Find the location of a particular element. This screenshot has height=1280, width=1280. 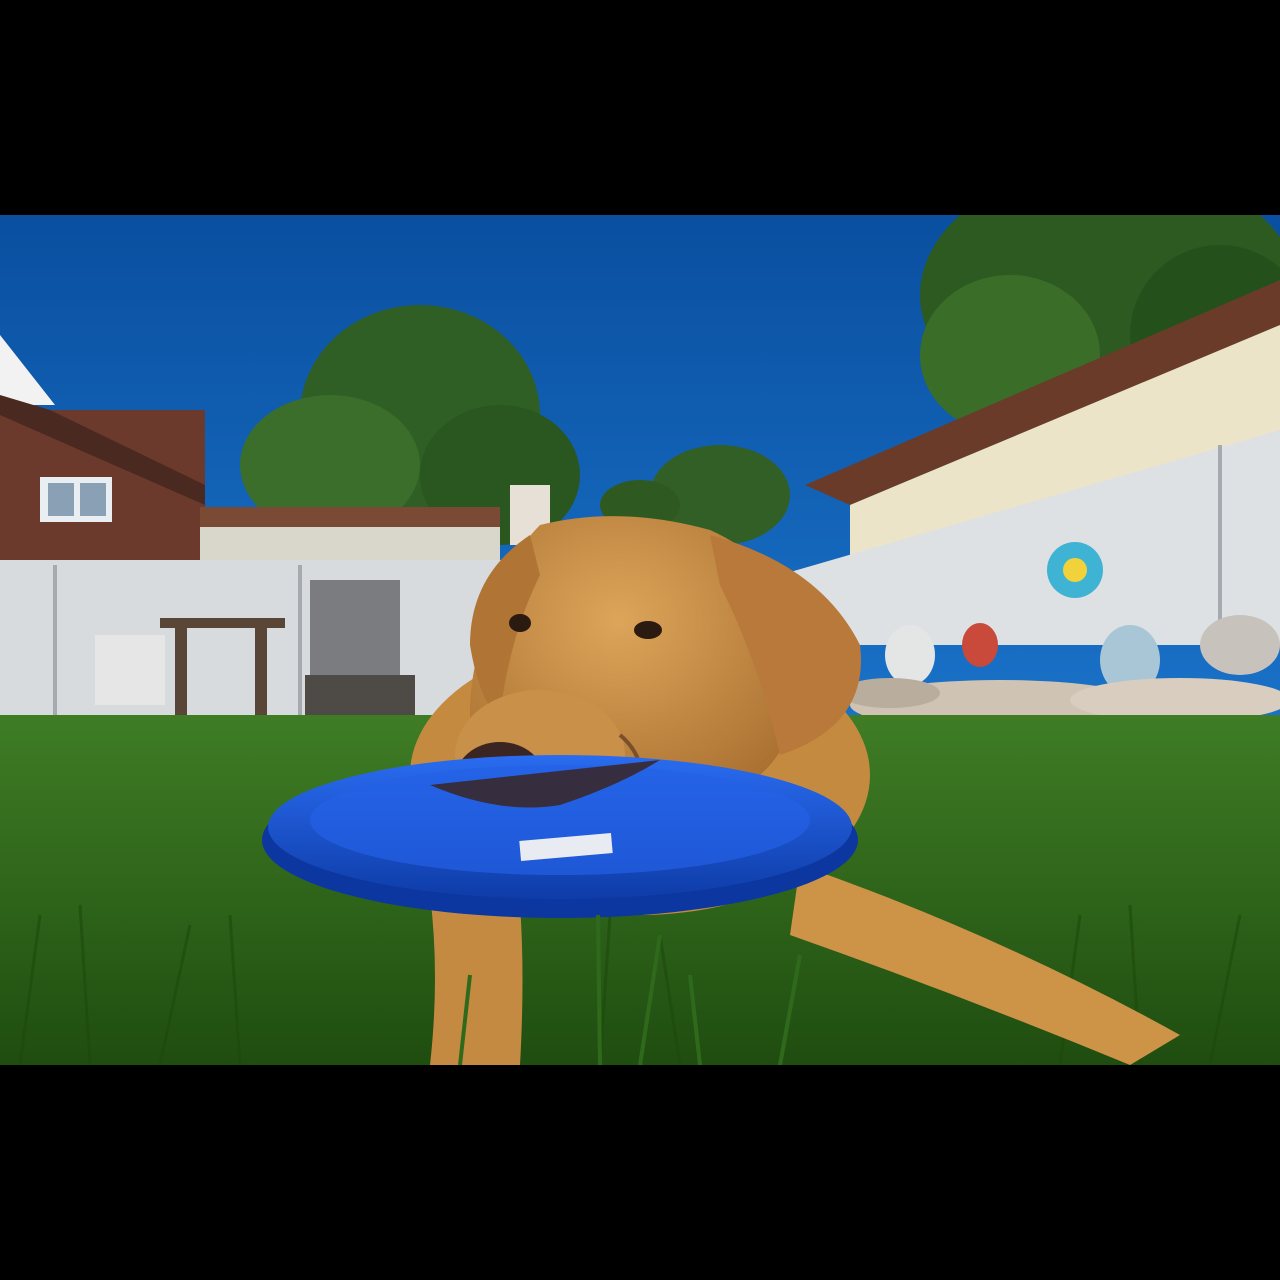

dog-left-eye is located at coordinates (520, 623).